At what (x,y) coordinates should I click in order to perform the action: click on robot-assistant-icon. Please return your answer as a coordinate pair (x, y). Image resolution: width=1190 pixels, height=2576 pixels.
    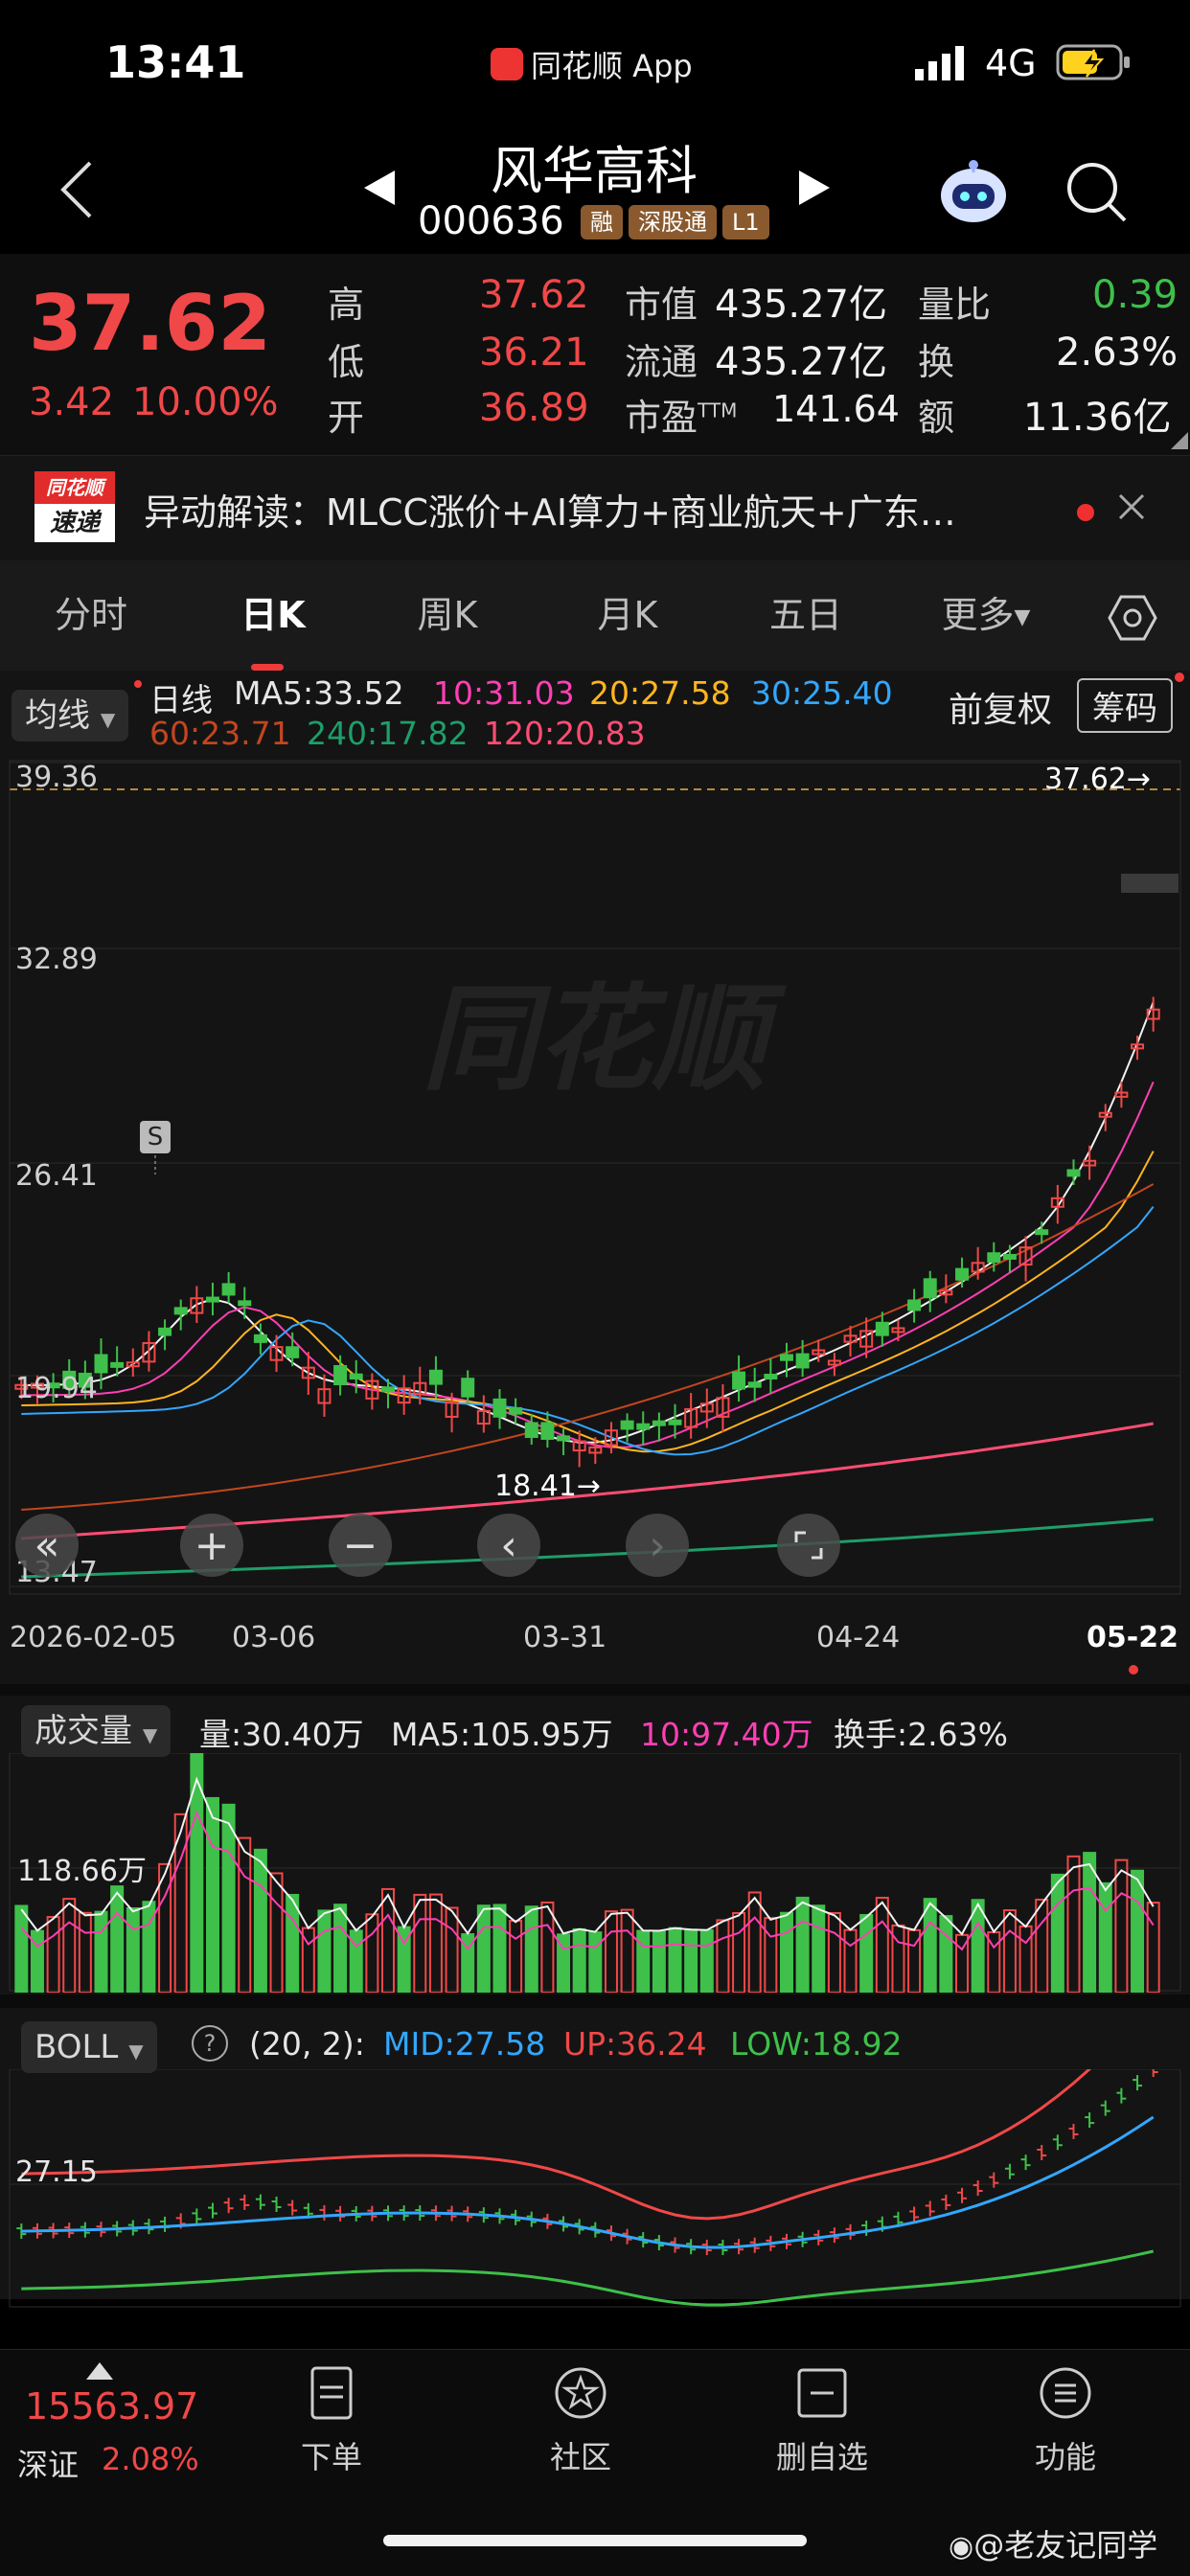
    Looking at the image, I should click on (974, 193).